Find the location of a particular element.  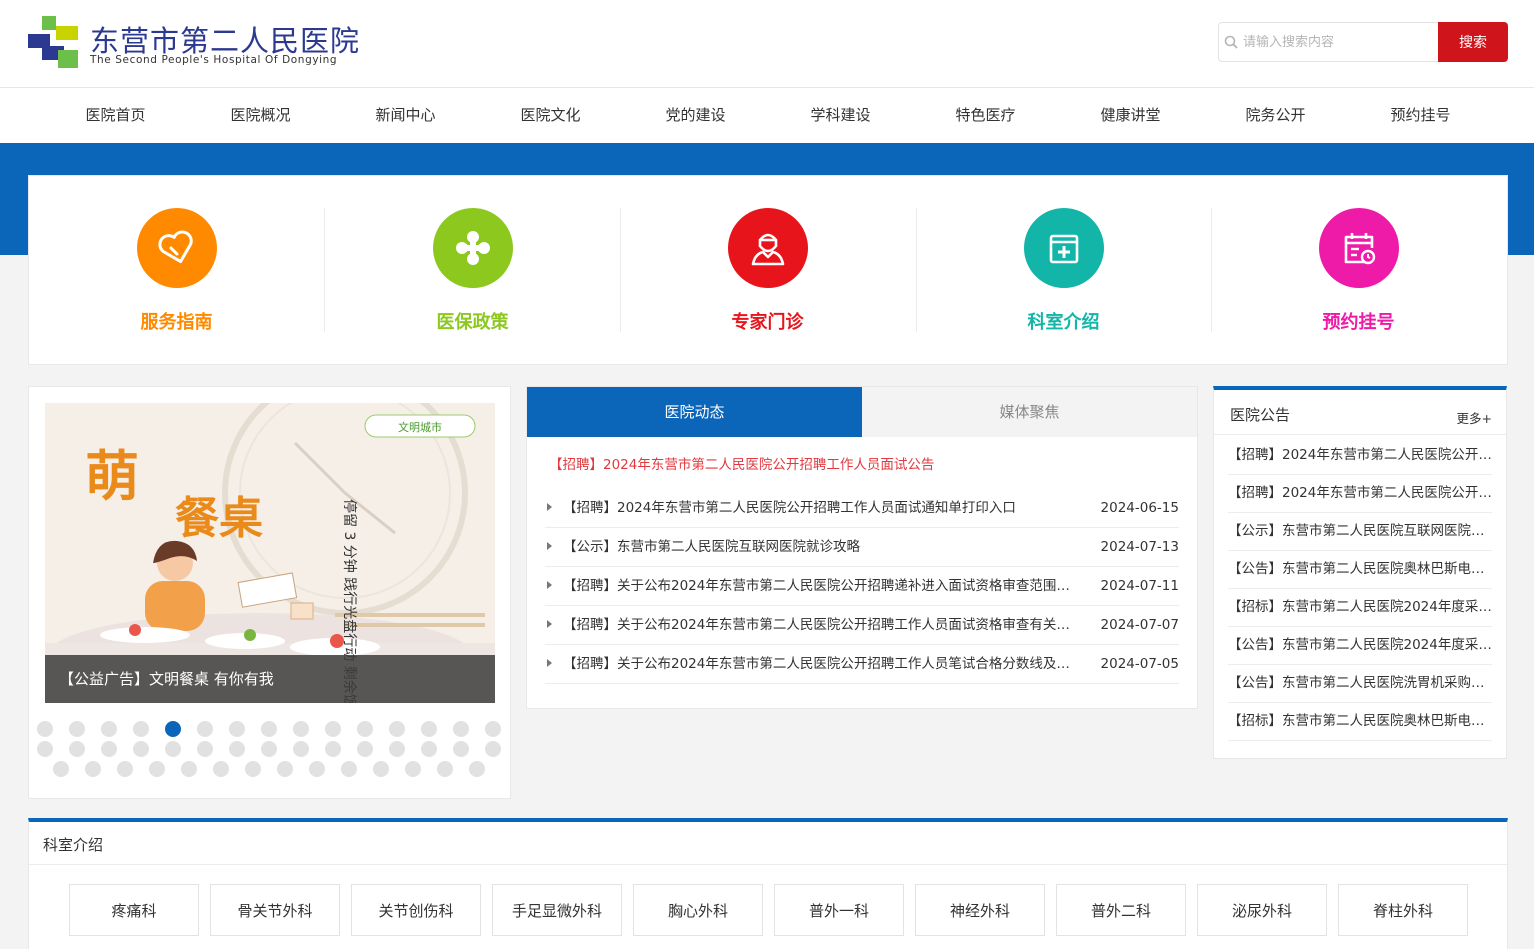

notice-item: 【招聘】2024年东营市第二人民医院公开招聘工作人员面试通知单打印入口 is located at coordinates (1360, 494).